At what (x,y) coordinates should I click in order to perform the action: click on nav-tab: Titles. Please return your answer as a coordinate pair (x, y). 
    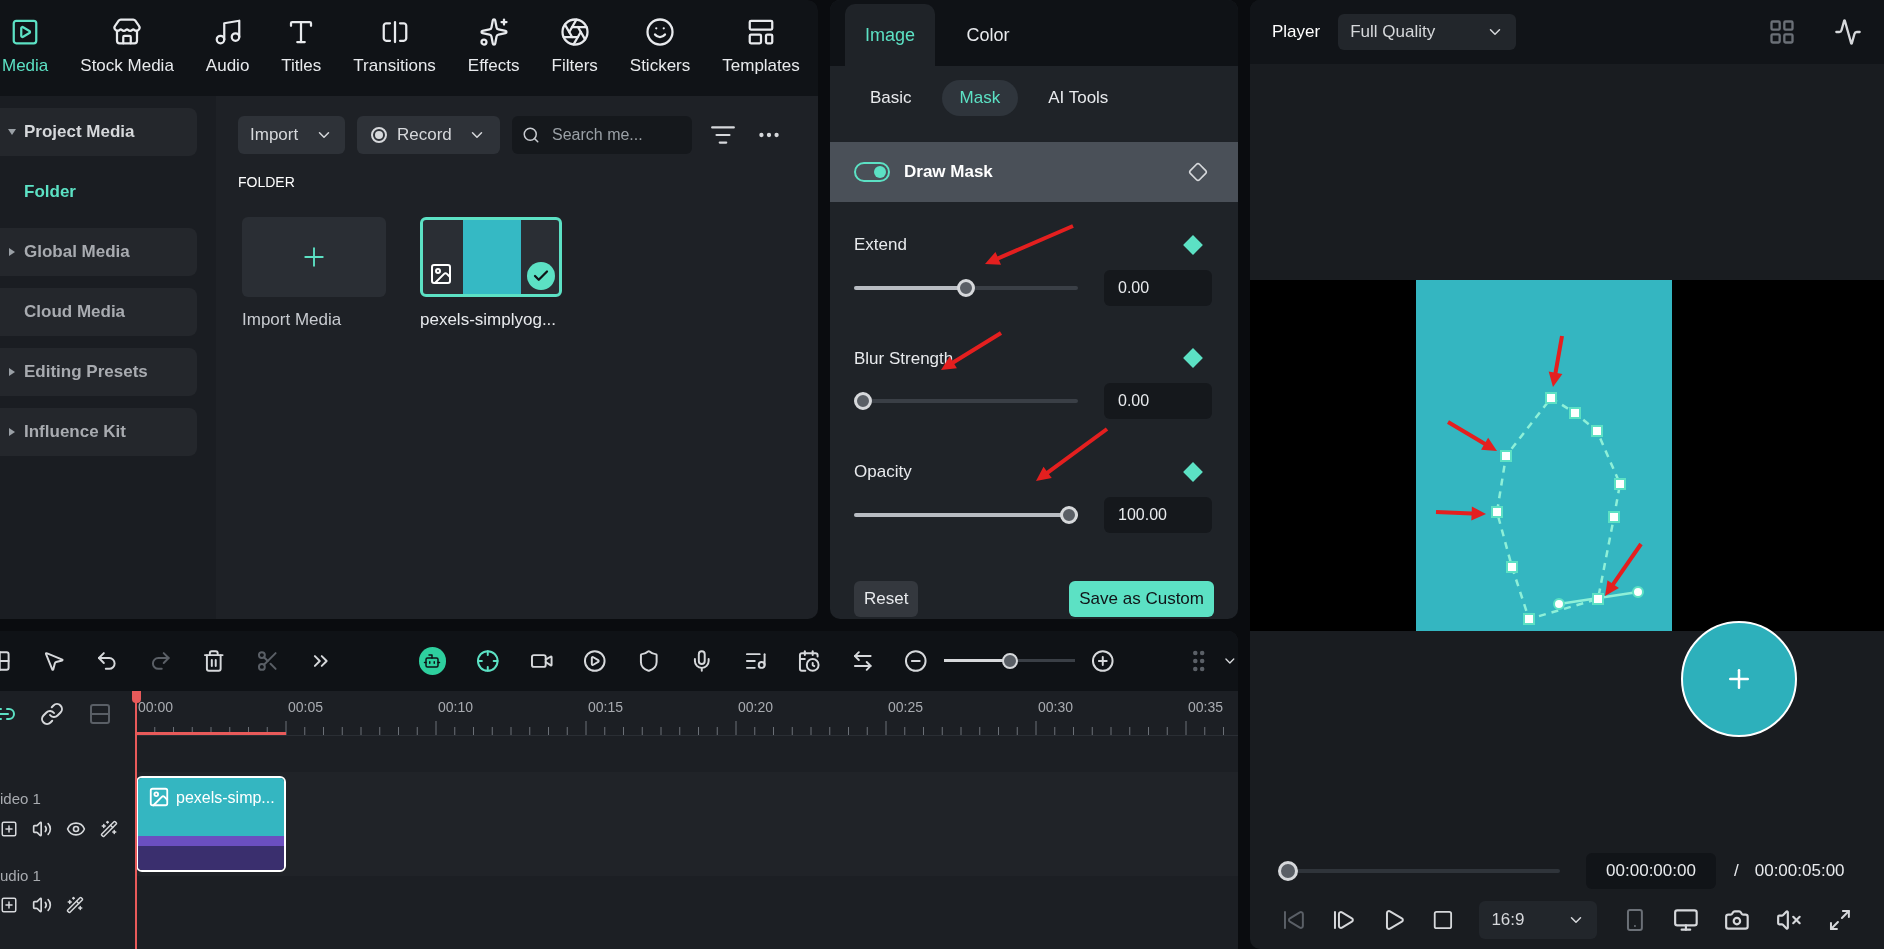
    Looking at the image, I should click on (301, 47).